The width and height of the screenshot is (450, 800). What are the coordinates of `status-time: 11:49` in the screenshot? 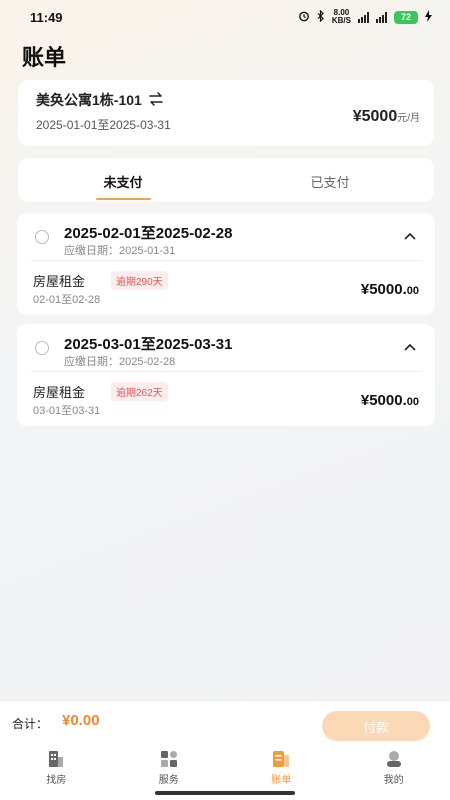 It's located at (46, 17).